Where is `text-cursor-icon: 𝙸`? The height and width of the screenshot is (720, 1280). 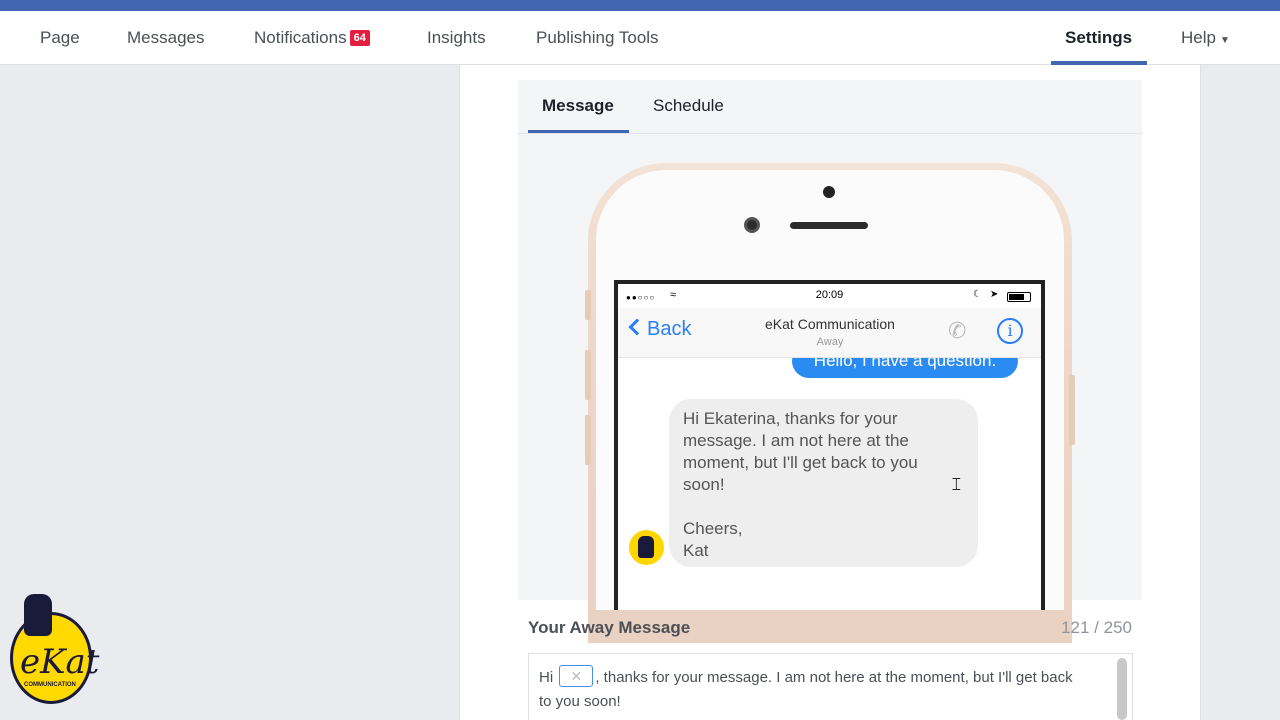
text-cursor-icon: 𝙸 is located at coordinates (956, 484).